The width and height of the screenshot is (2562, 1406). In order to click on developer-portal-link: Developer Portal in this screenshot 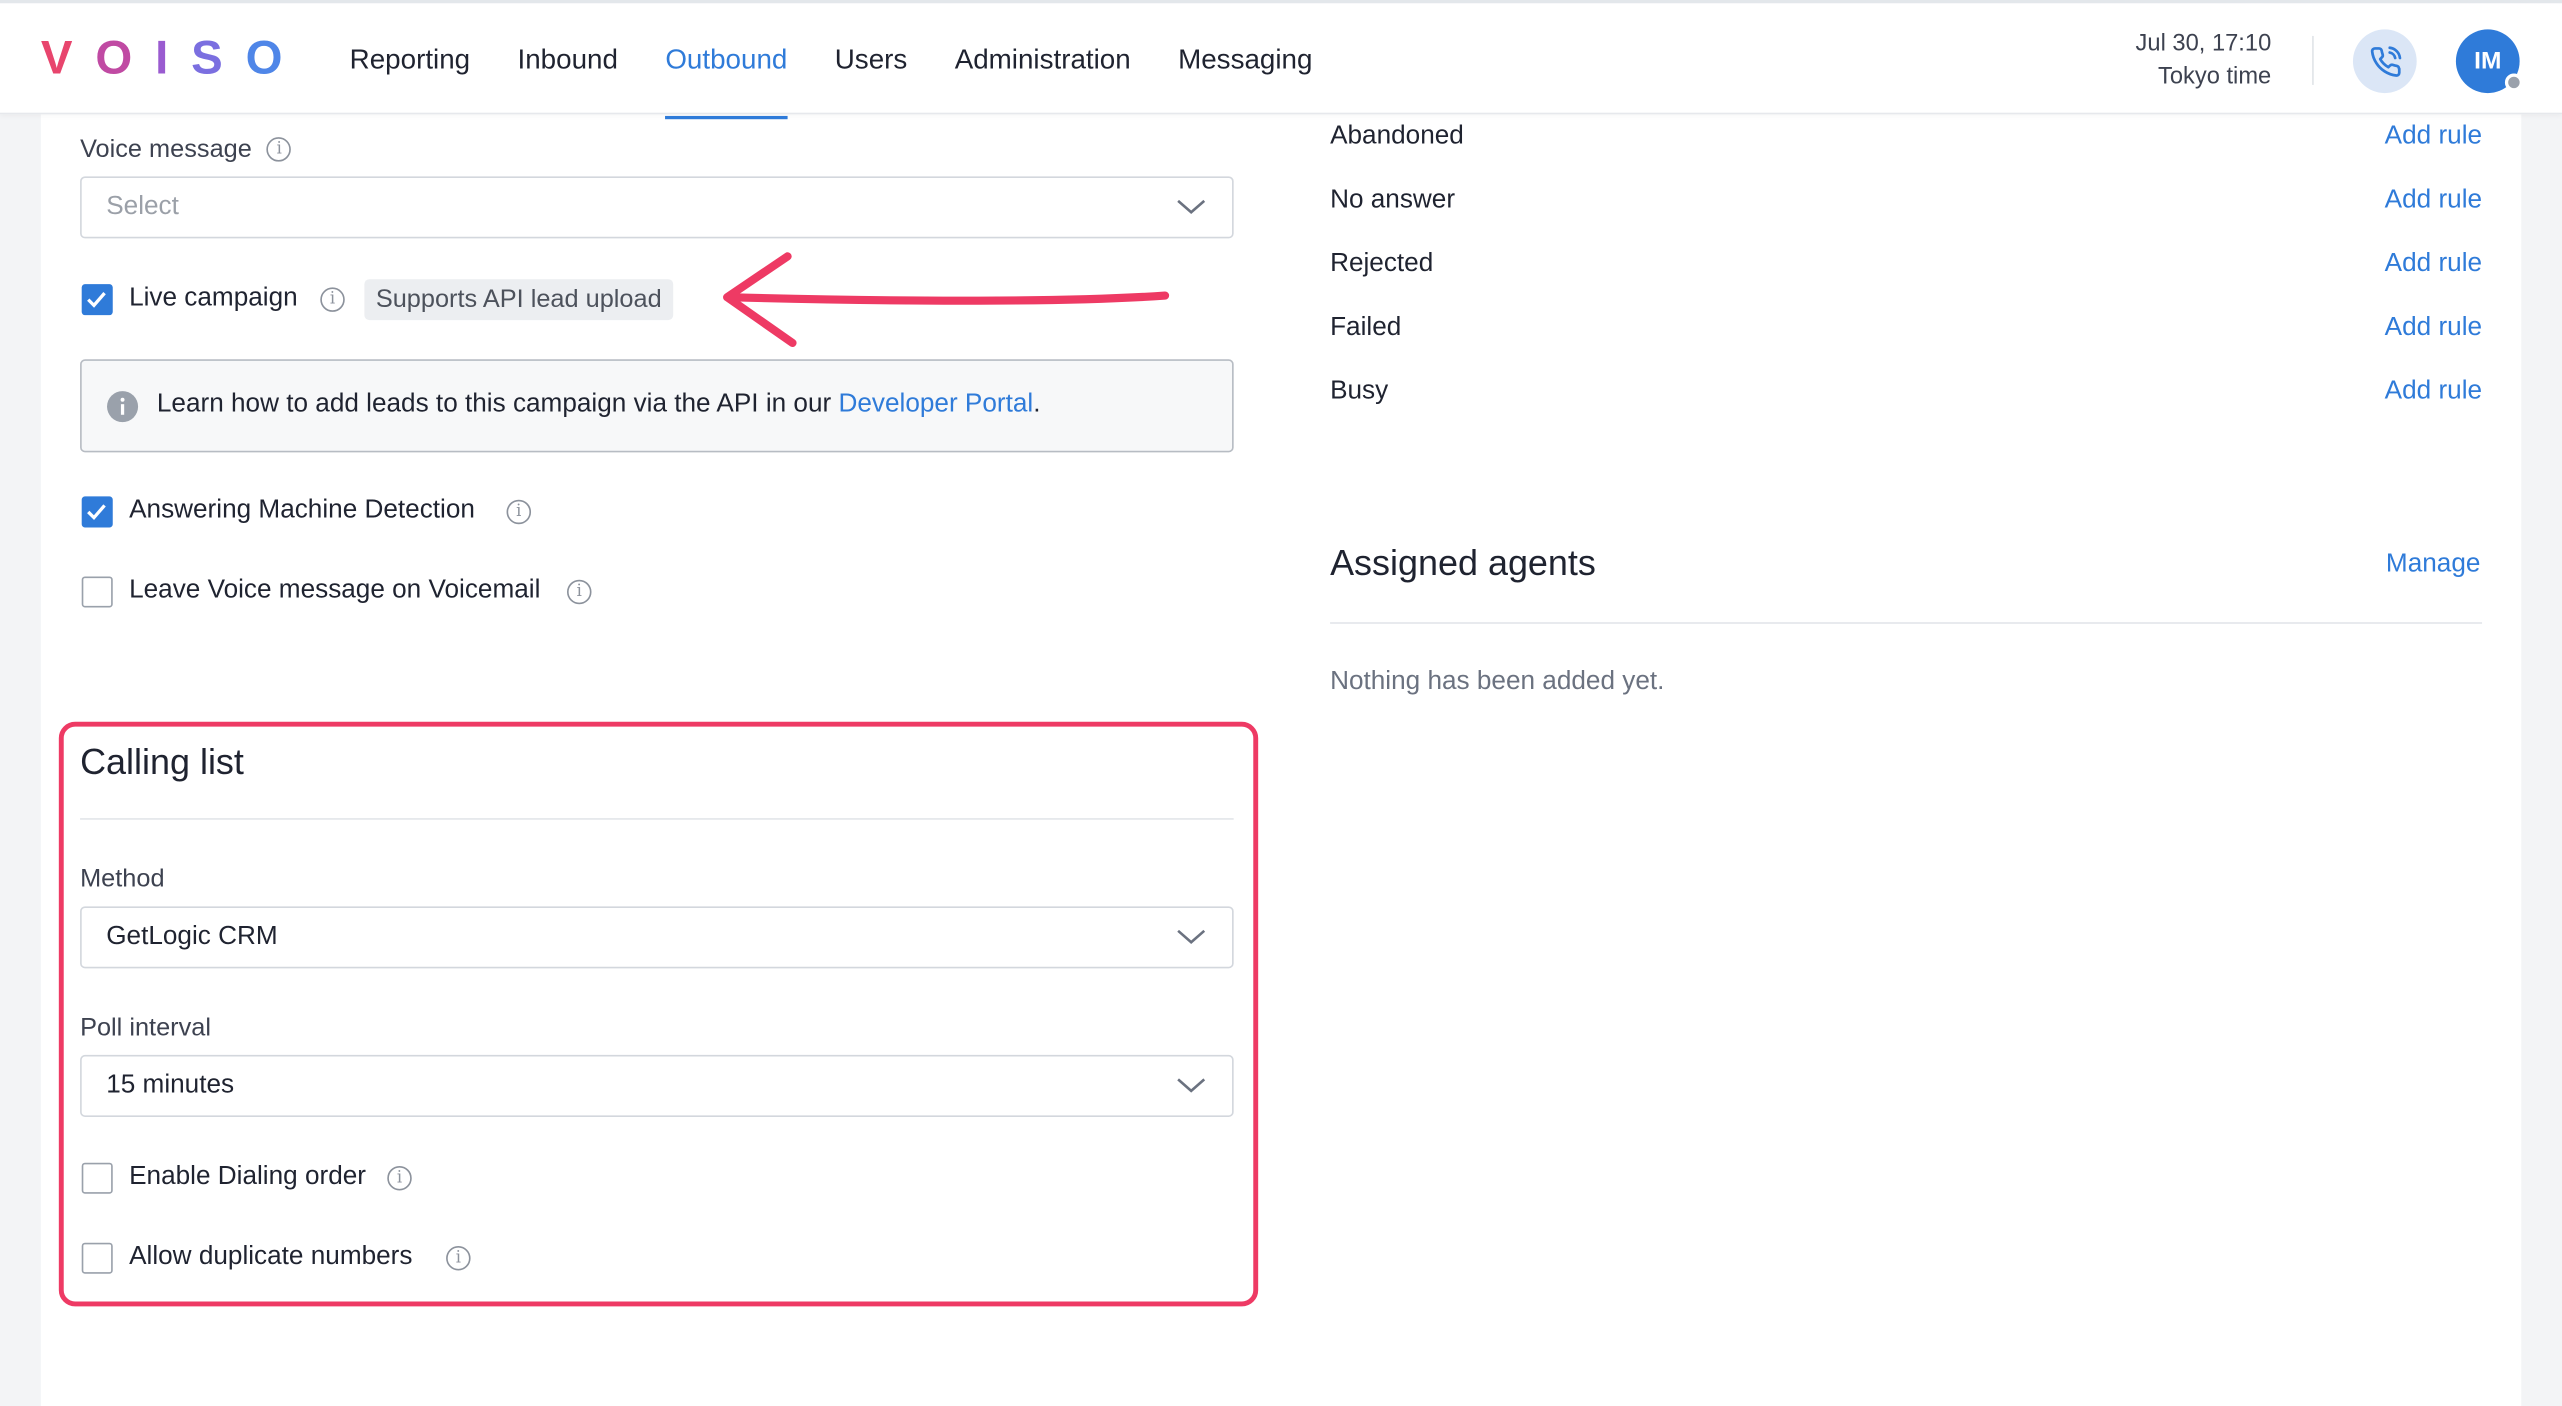, I will do `click(935, 404)`.